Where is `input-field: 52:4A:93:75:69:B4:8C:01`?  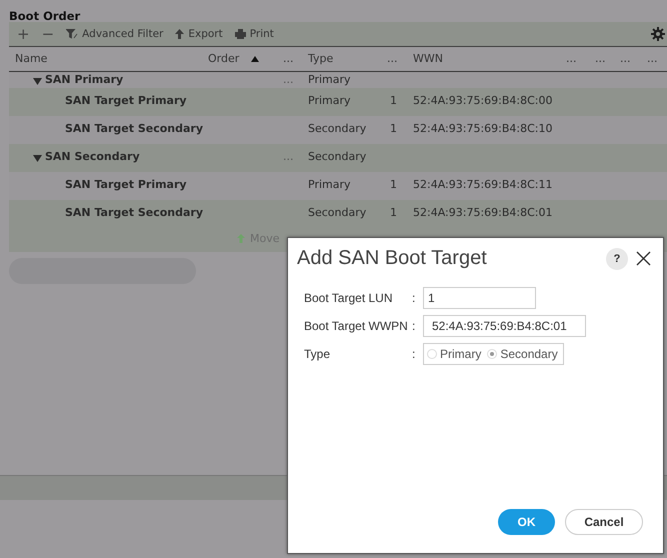
input-field: 52:4A:93:75:69:B4:8C:01 is located at coordinates (504, 326).